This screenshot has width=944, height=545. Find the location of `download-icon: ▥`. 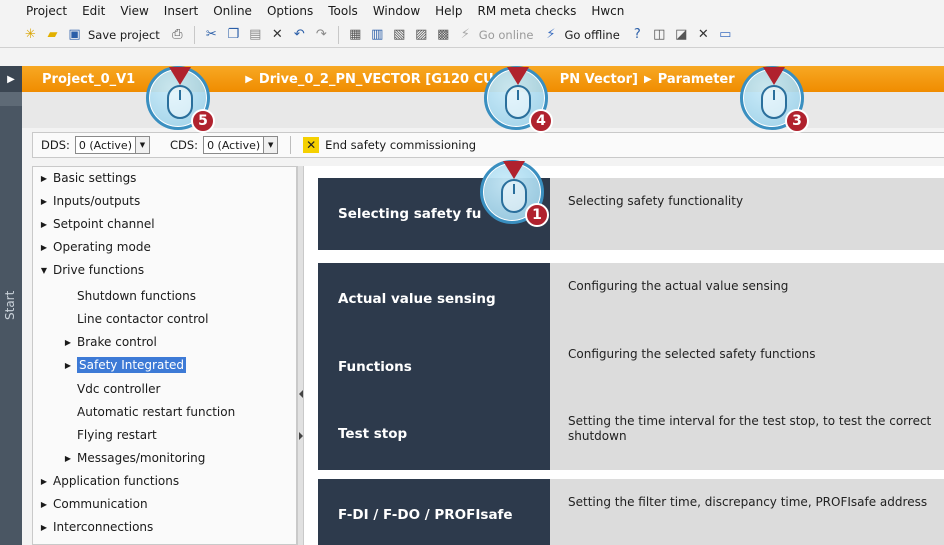

download-icon: ▥ is located at coordinates (377, 34).